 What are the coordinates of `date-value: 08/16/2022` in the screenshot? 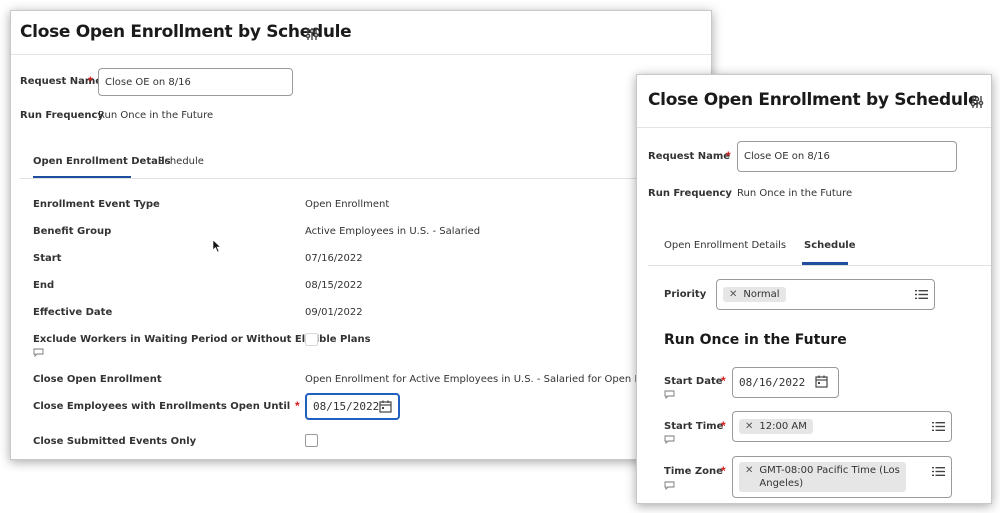 It's located at (772, 382).